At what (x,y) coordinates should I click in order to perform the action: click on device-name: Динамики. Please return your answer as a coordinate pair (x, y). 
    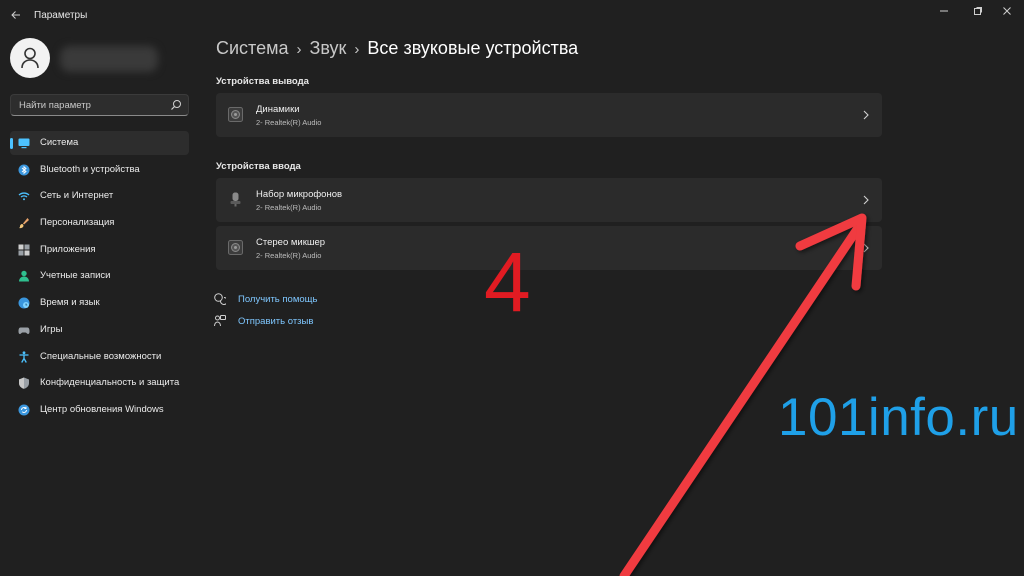
    Looking at the image, I should click on (278, 109).